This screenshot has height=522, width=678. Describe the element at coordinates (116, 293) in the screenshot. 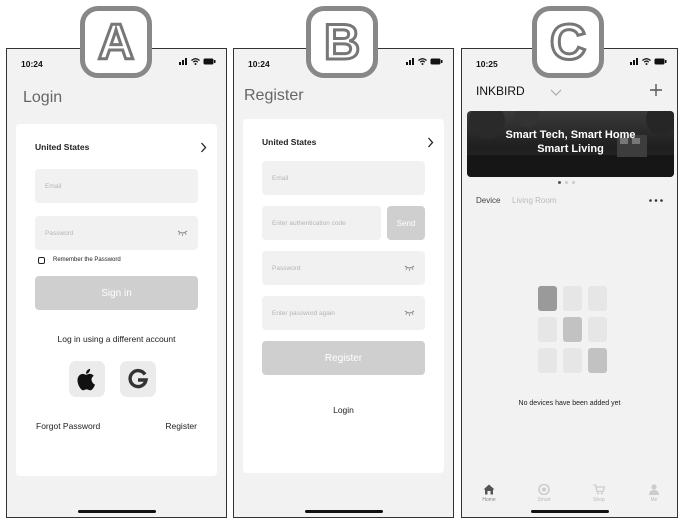

I see `sign-in-button: Sign in` at that location.